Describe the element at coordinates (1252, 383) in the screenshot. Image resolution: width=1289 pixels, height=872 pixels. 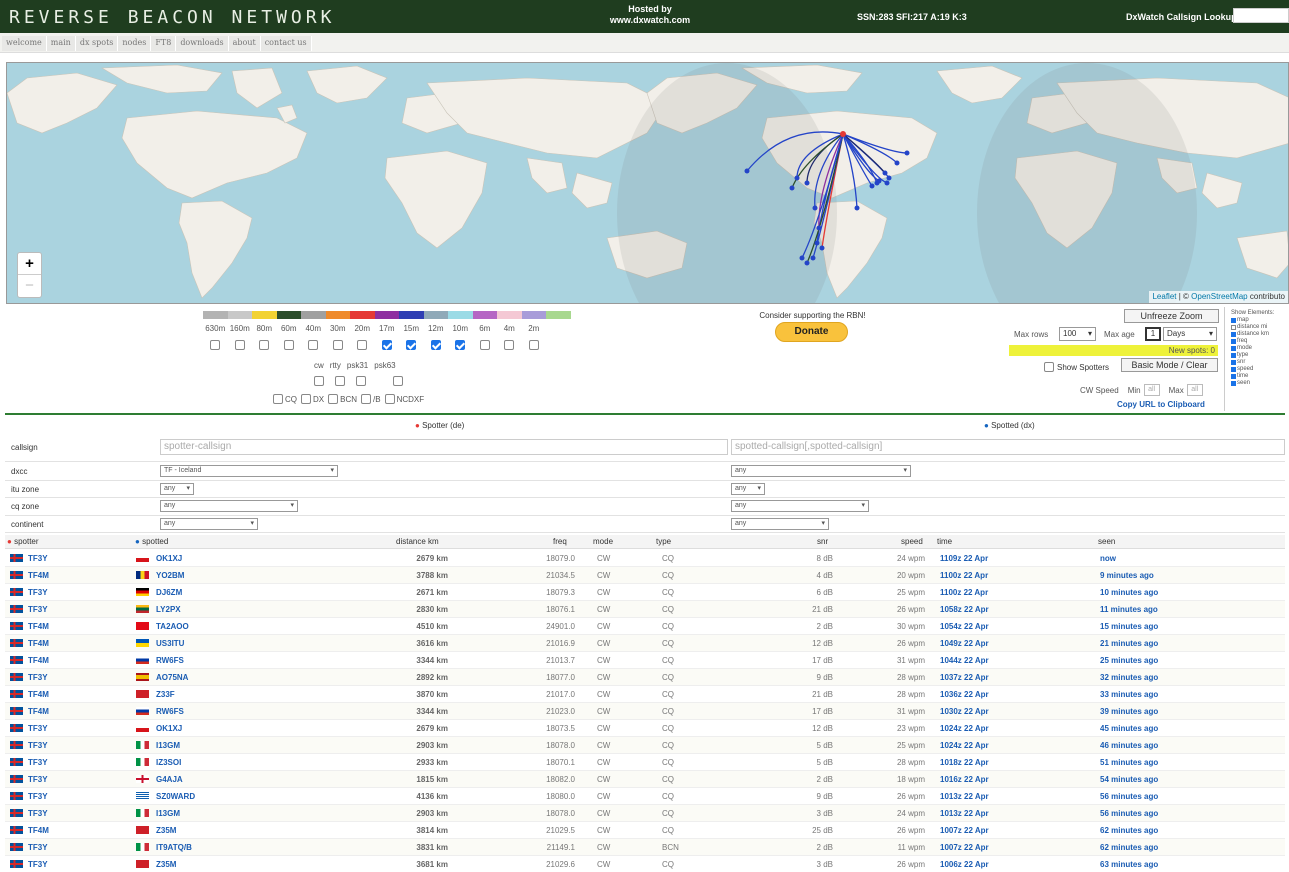
I see `show-element-seen: seen` at that location.